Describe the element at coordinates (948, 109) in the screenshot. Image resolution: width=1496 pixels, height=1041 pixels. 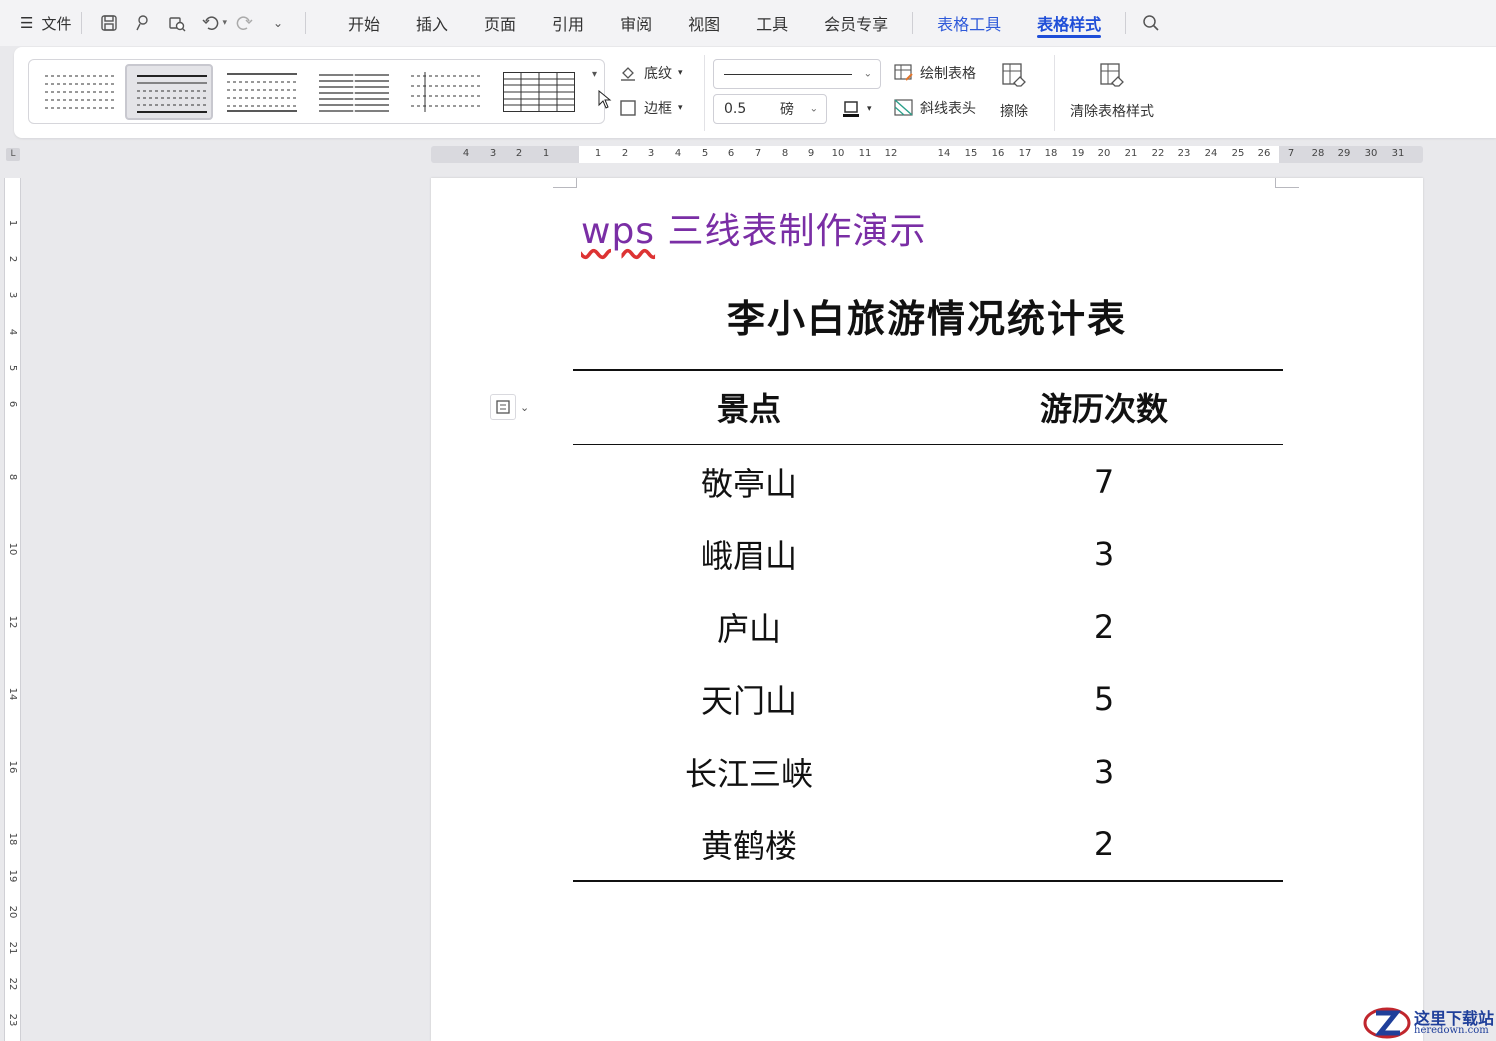
I see `diagonal-header-label: 斜线表头` at that location.